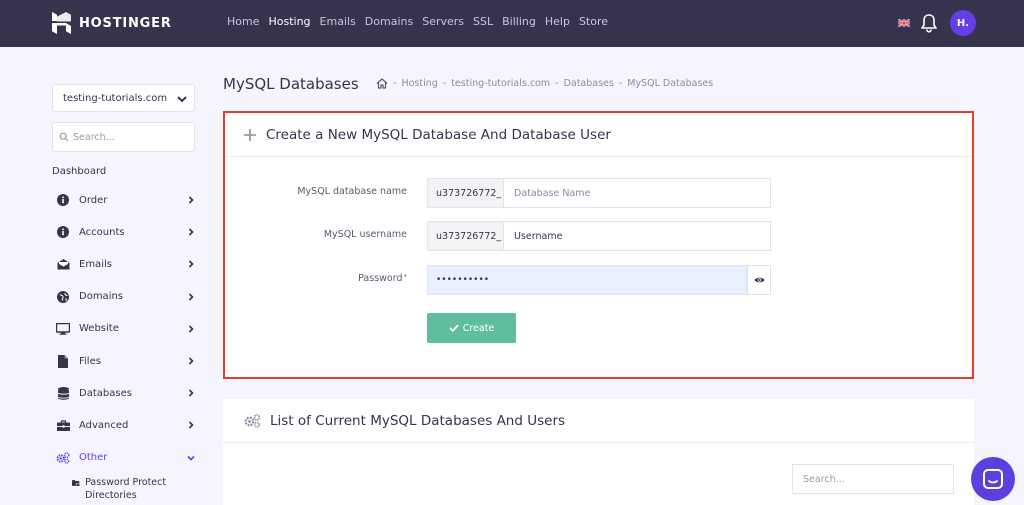 The image size is (1024, 505). Describe the element at coordinates (670, 83) in the screenshot. I see `breadcrumb-item-mysql: MySQL Databases` at that location.